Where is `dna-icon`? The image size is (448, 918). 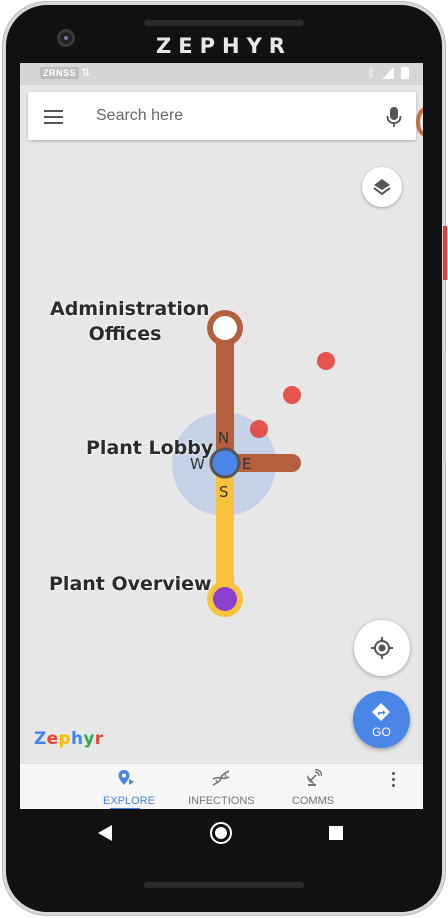
dna-icon is located at coordinates (221, 778).